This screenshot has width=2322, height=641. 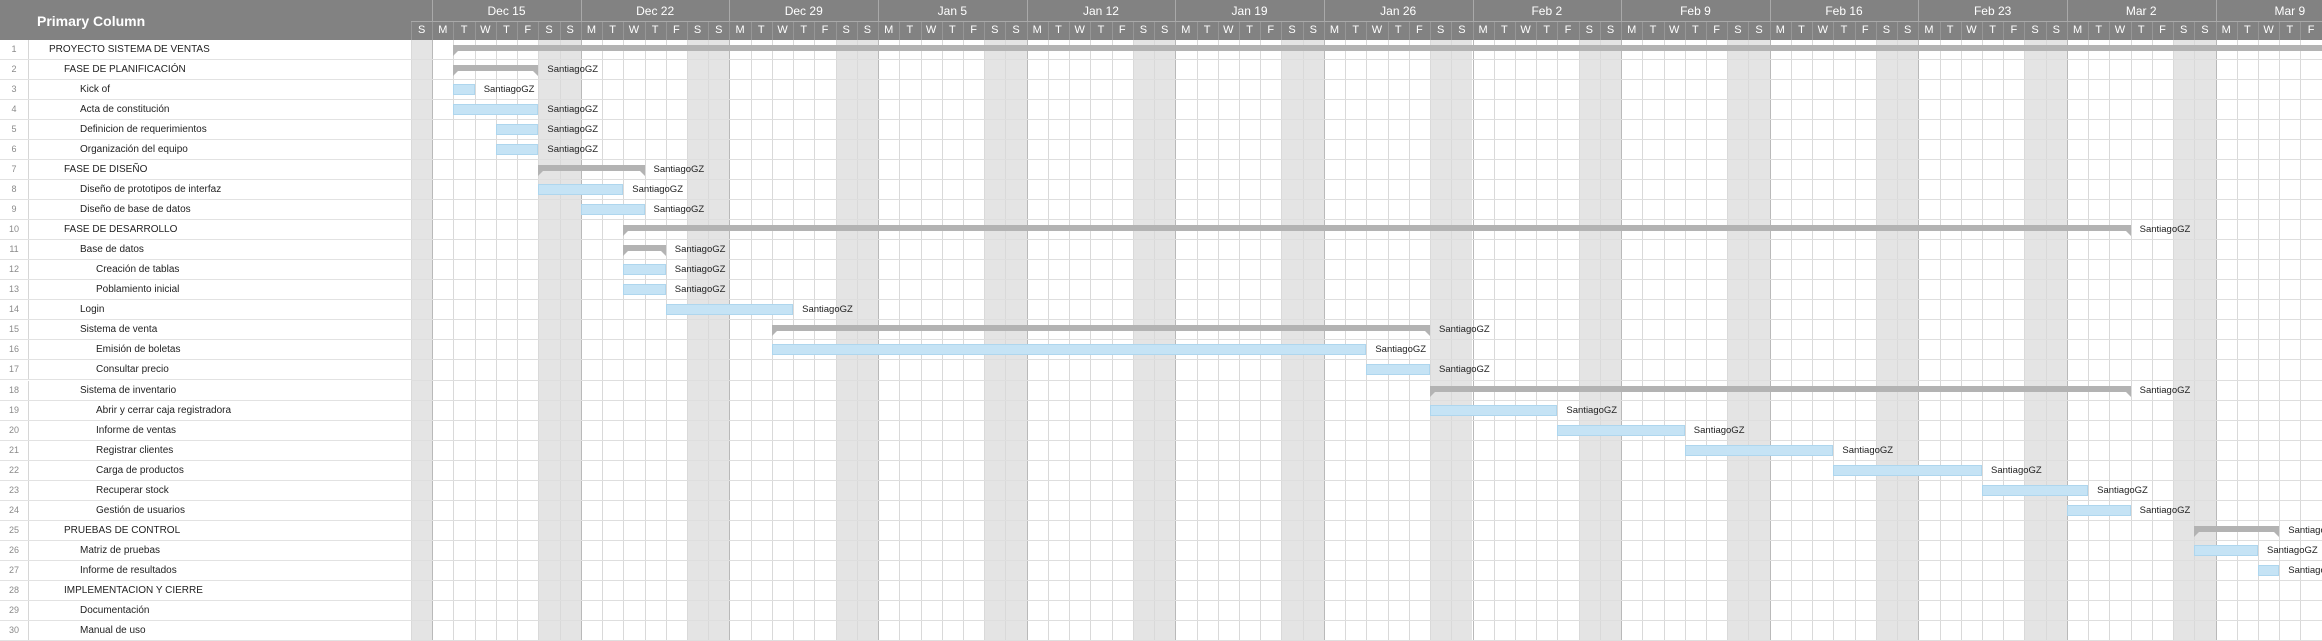 What do you see at coordinates (2226, 30) in the screenshot?
I see `day-label: M` at bounding box center [2226, 30].